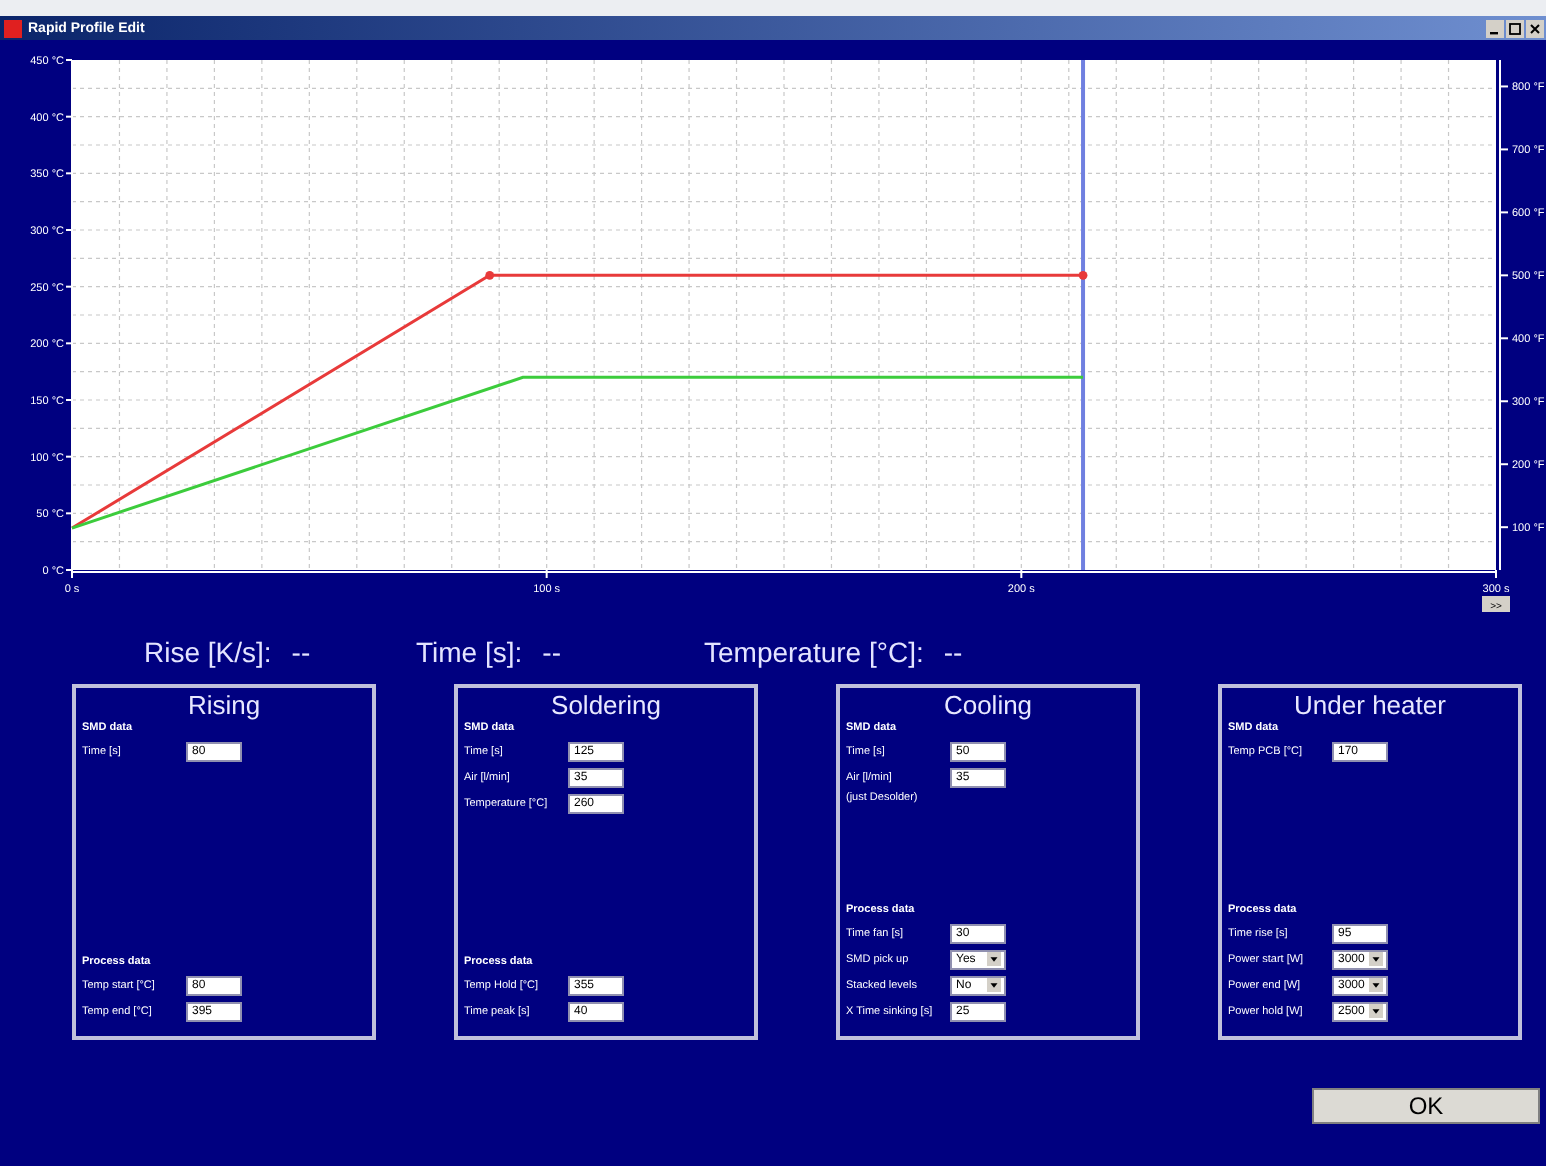  What do you see at coordinates (1495, 28) in the screenshot?
I see `minimize-icon` at bounding box center [1495, 28].